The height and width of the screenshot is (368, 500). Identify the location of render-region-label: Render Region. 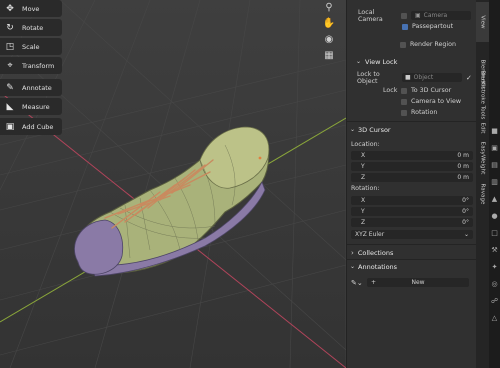
(433, 44).